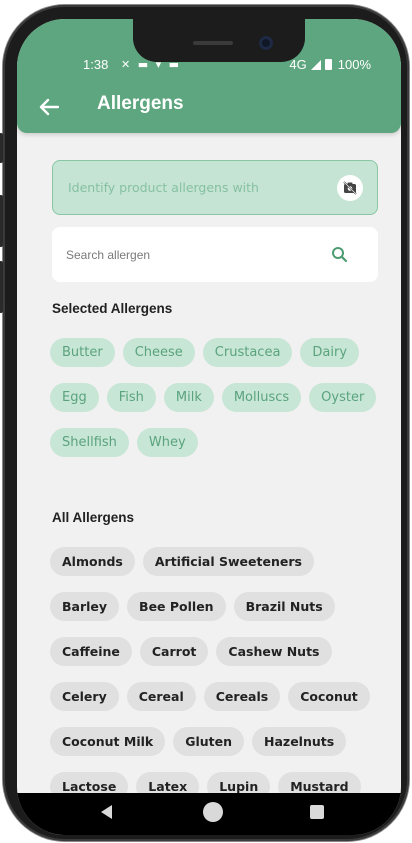 The image size is (412, 843). I want to click on allergen-chip: Brazil Nuts, so click(284, 606).